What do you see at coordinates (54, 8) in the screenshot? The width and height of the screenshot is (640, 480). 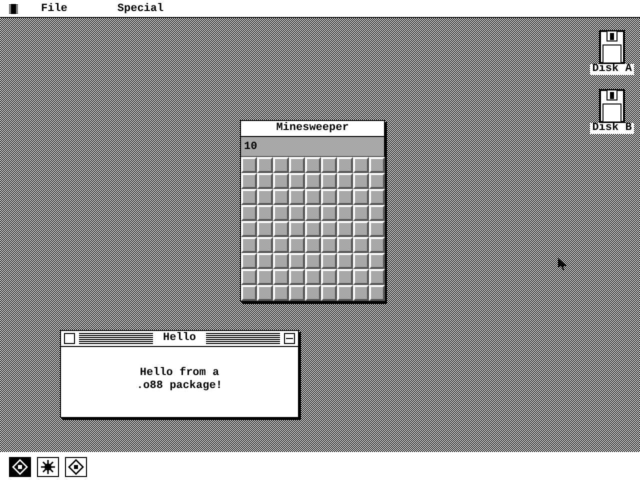 I see `menu-item: File` at bounding box center [54, 8].